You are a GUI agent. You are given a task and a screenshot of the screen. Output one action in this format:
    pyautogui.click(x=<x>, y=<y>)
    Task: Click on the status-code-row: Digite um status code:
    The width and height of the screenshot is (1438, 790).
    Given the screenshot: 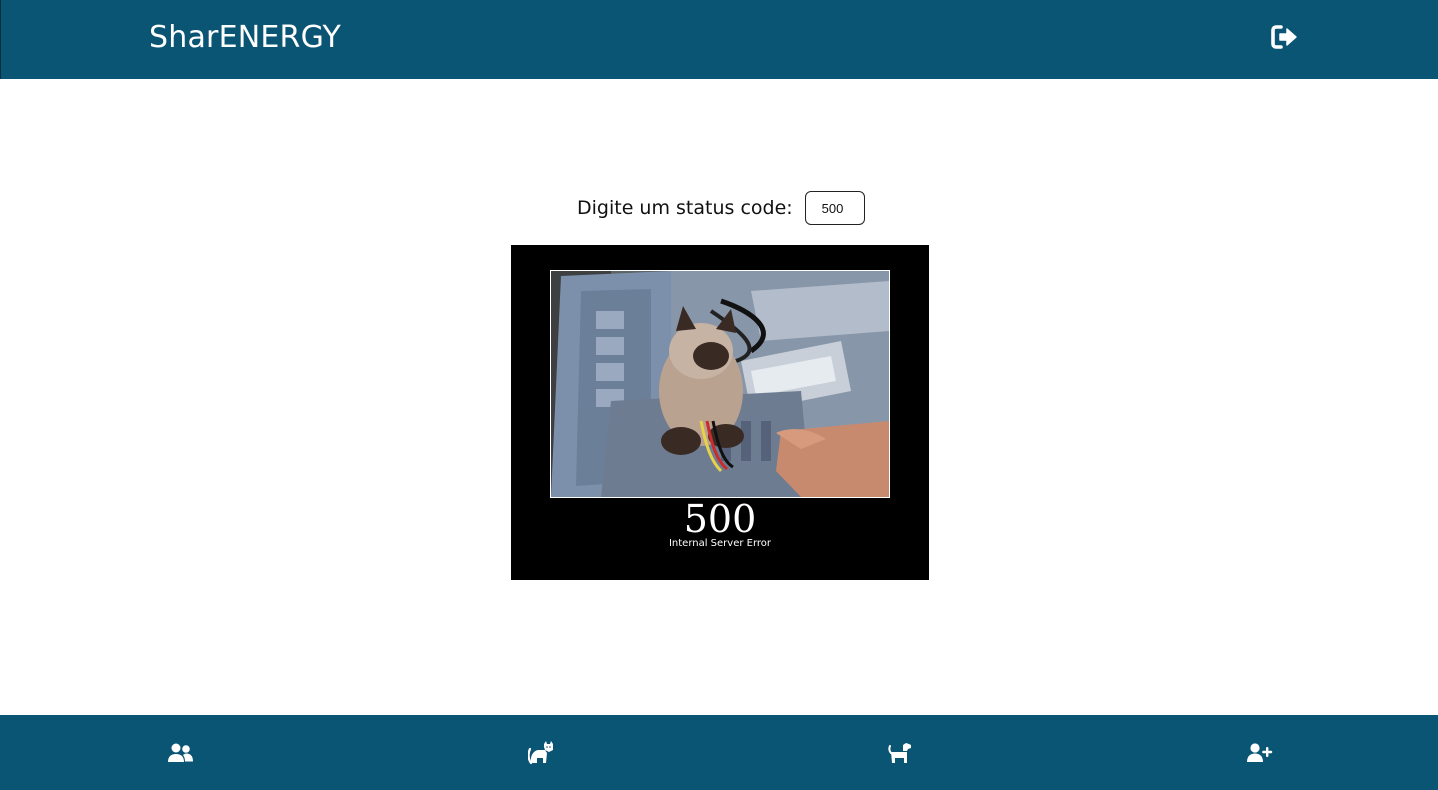 What is the action you would take?
    pyautogui.click(x=721, y=208)
    